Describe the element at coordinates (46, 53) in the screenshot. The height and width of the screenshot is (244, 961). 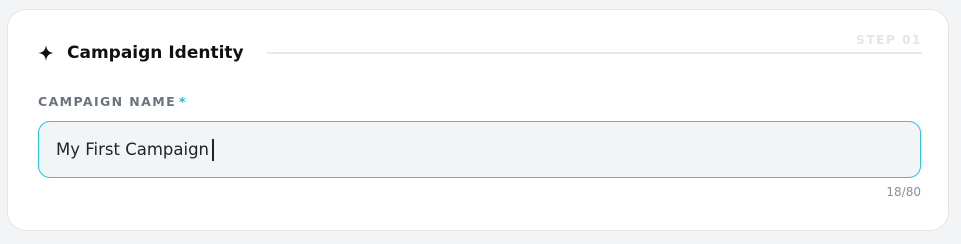
I see `sparkle-icon` at that location.